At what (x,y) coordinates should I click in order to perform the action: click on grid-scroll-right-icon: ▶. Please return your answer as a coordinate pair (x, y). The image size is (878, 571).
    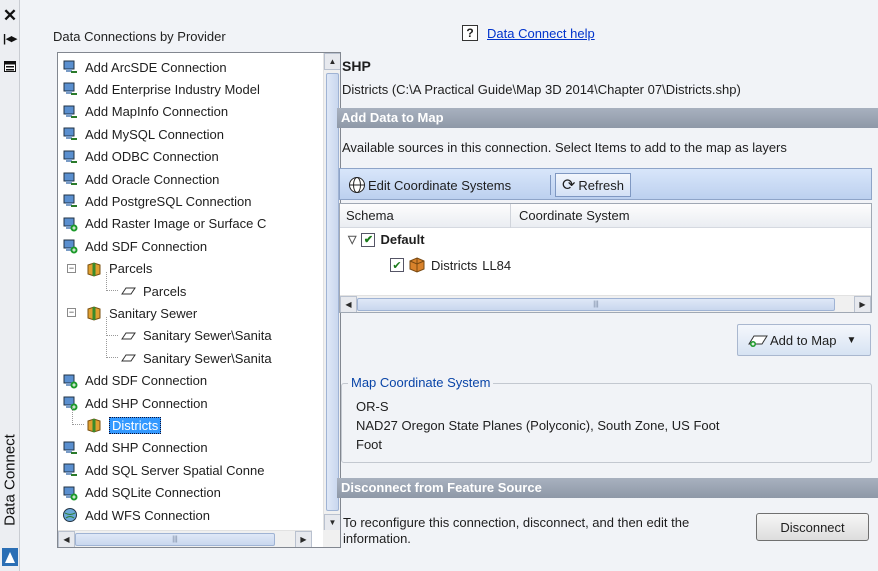
    Looking at the image, I should click on (862, 304).